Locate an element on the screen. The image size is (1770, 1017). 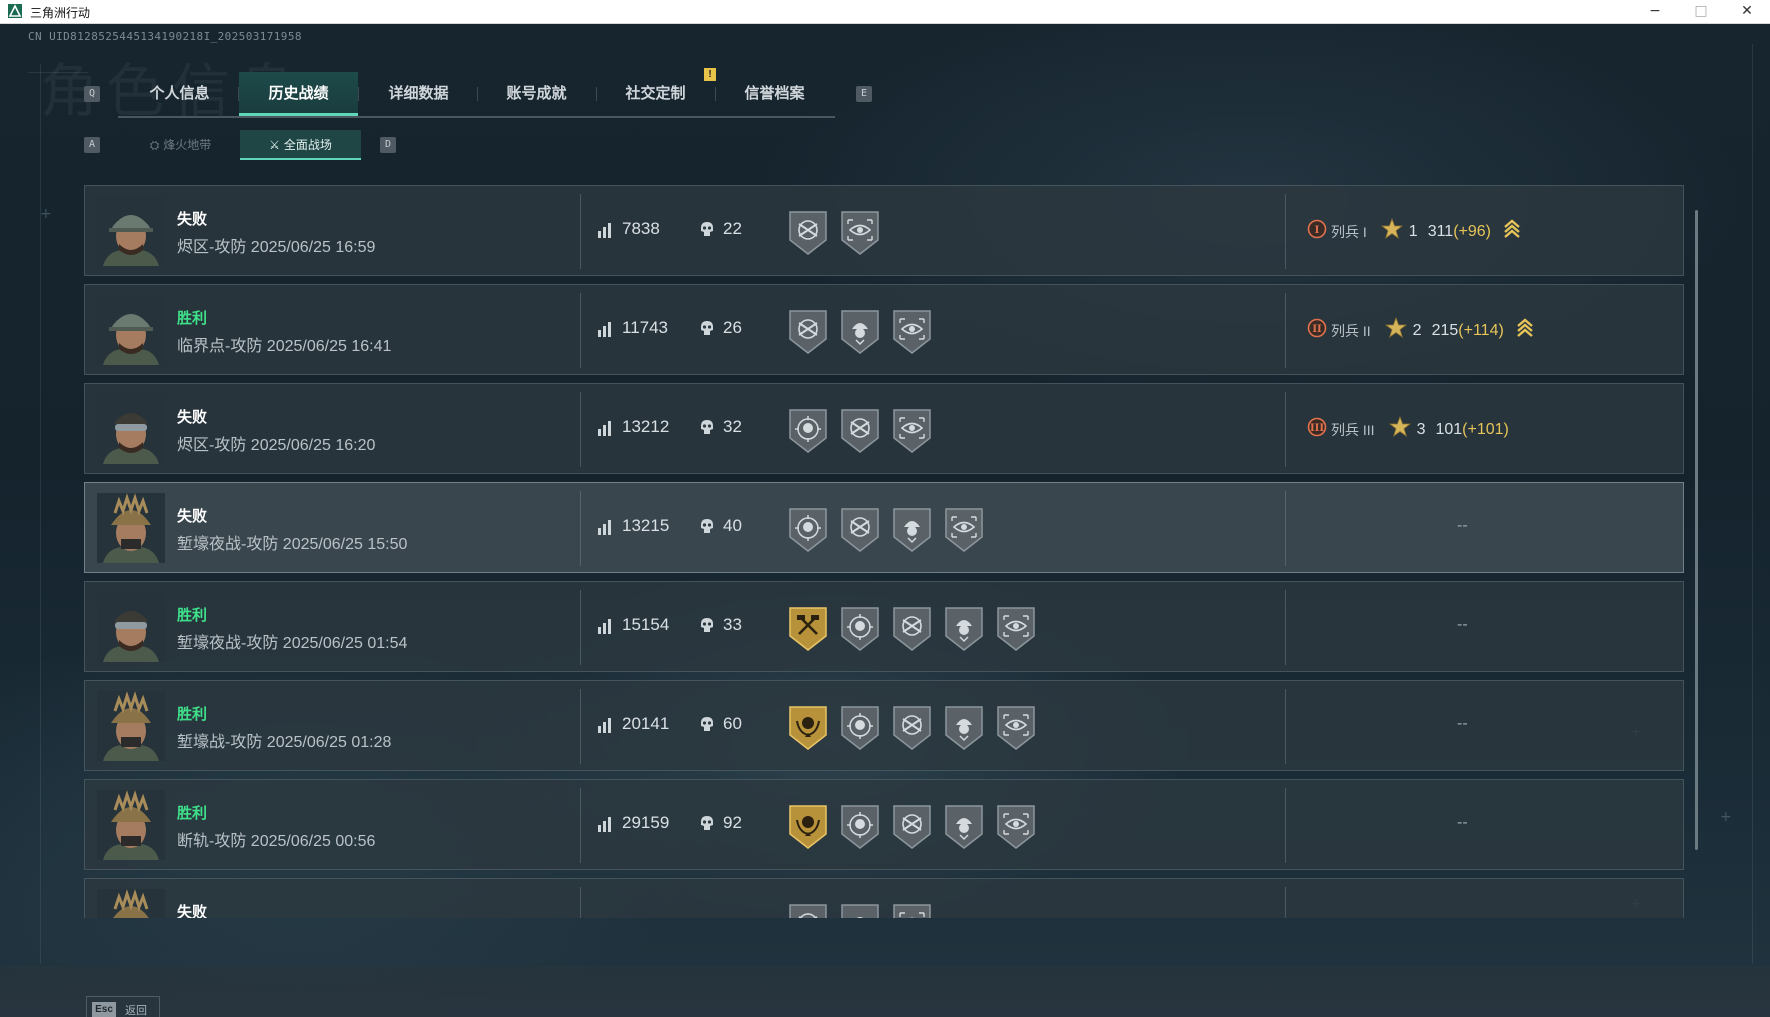
match-row: 失败 is located at coordinates (884, 898).